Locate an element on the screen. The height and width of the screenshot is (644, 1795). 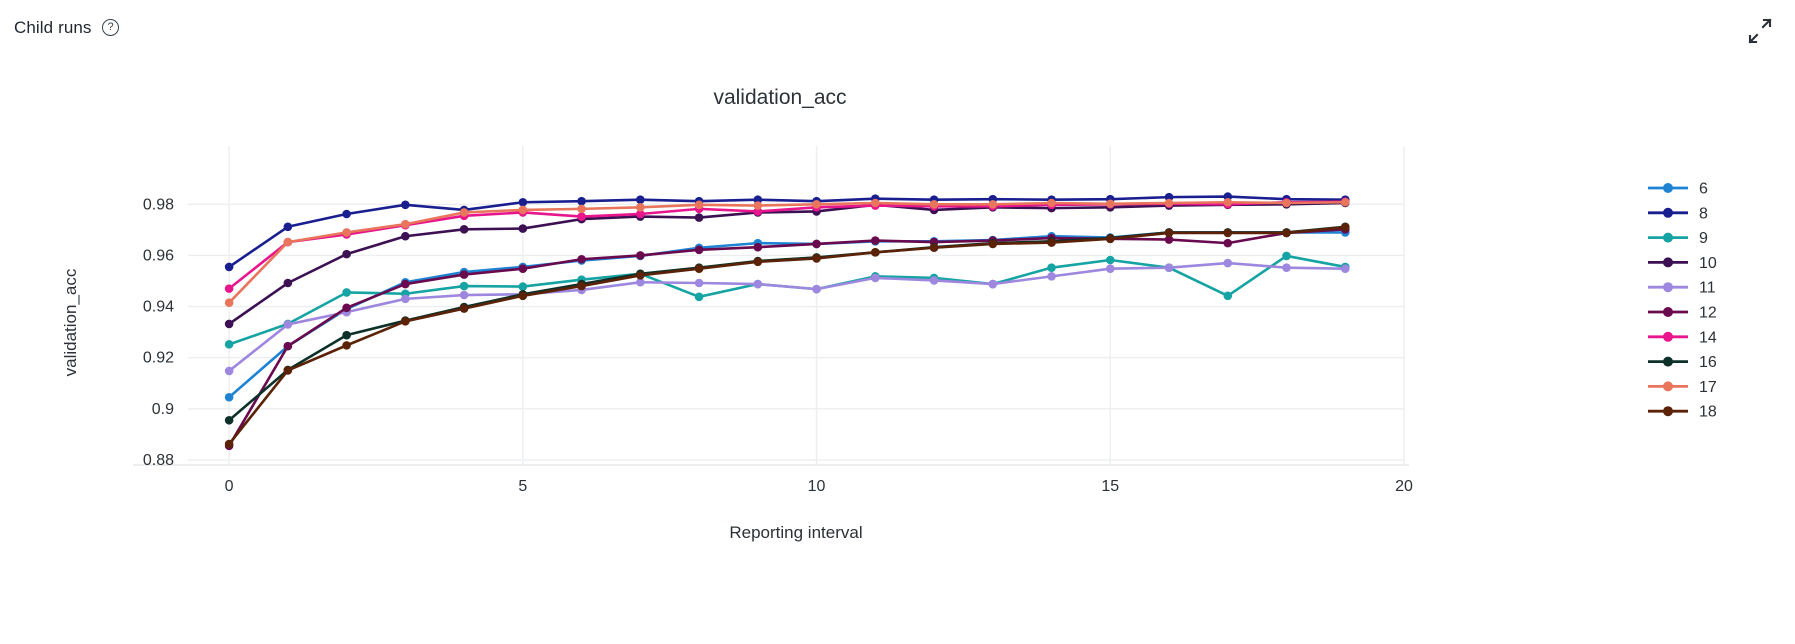
legend-item-11: 11 is located at coordinates (1682, 288).